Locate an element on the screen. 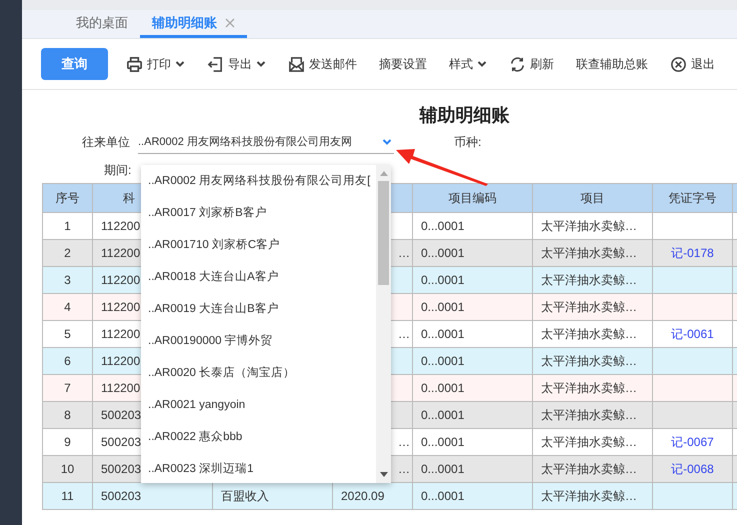 The image size is (737, 525). column-header: 项目编码 is located at coordinates (472, 198).